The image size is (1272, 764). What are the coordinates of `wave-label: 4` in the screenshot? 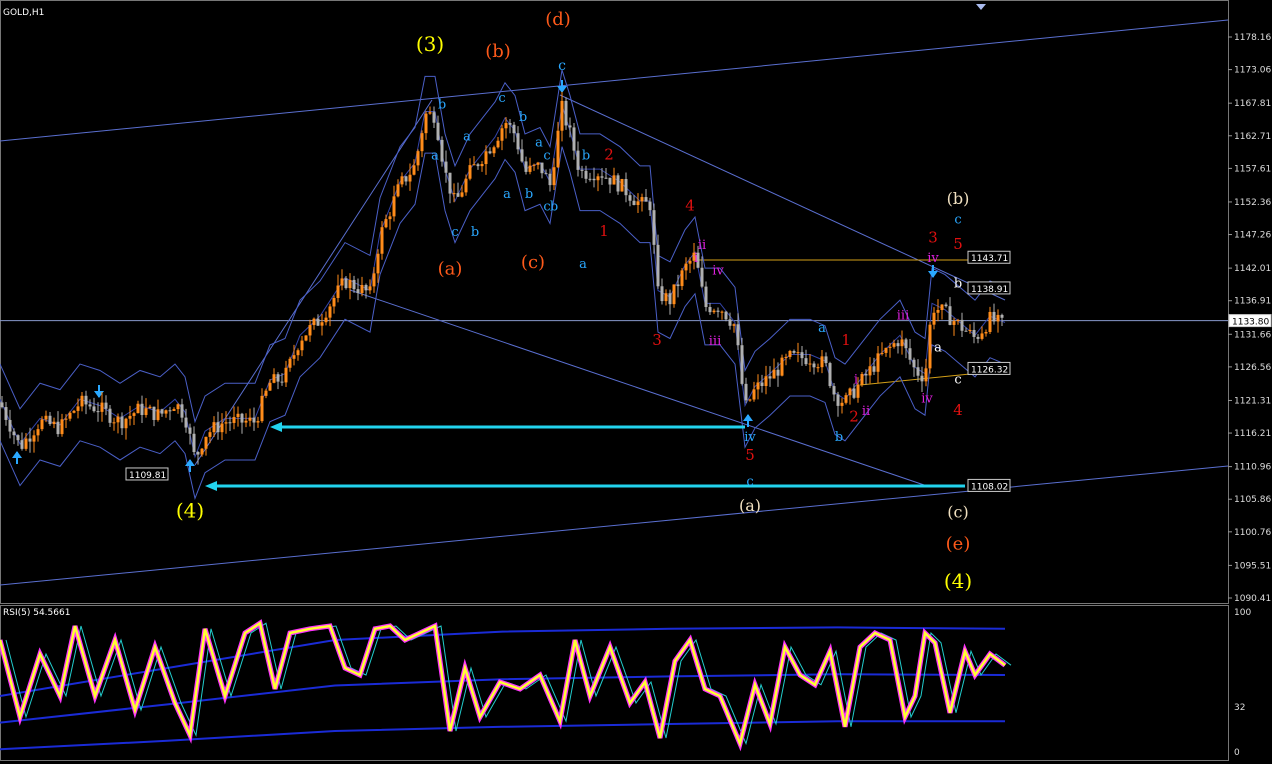 It's located at (958, 410).